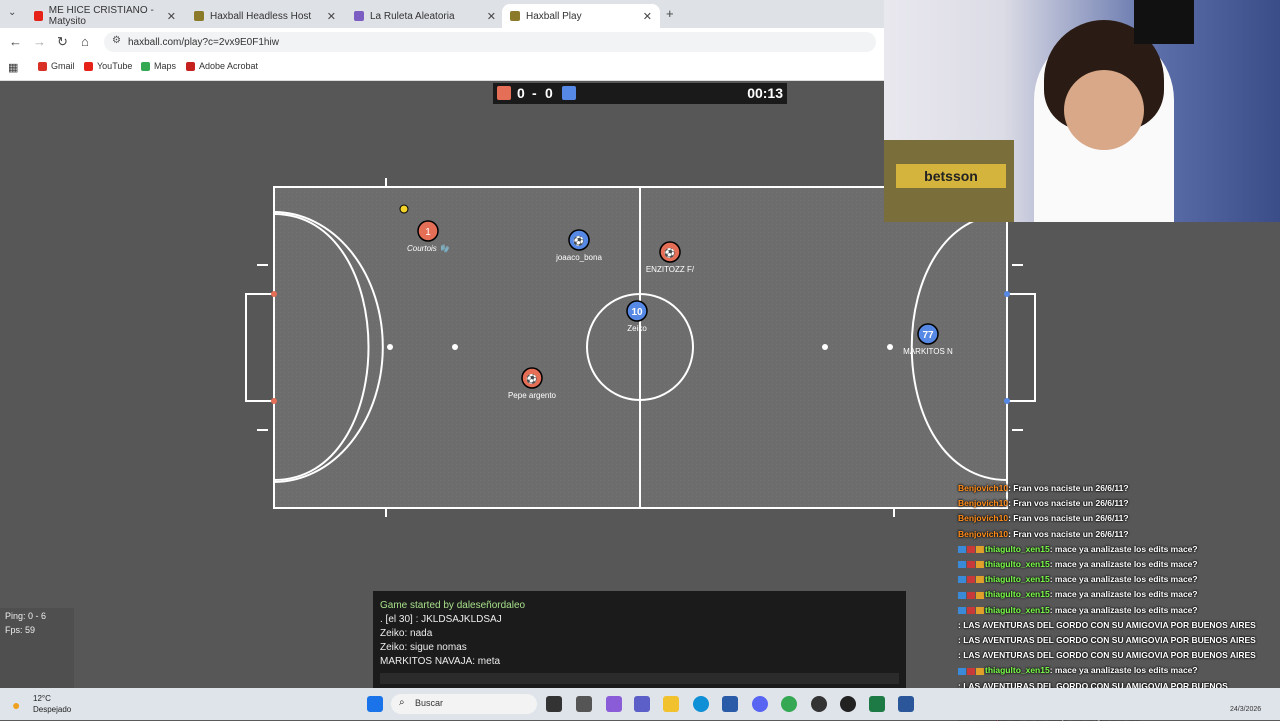 This screenshot has height=721, width=1280. I want to click on chrome-icon, so click(789, 704).